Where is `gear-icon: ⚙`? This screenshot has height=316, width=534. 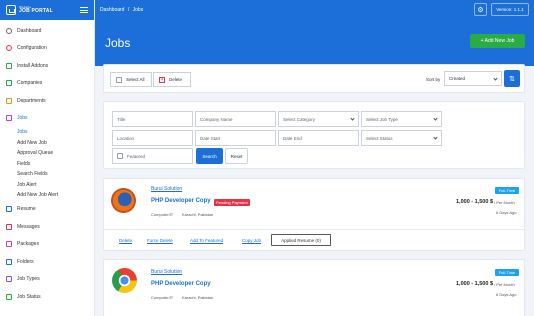 gear-icon: ⚙ is located at coordinates (480, 9).